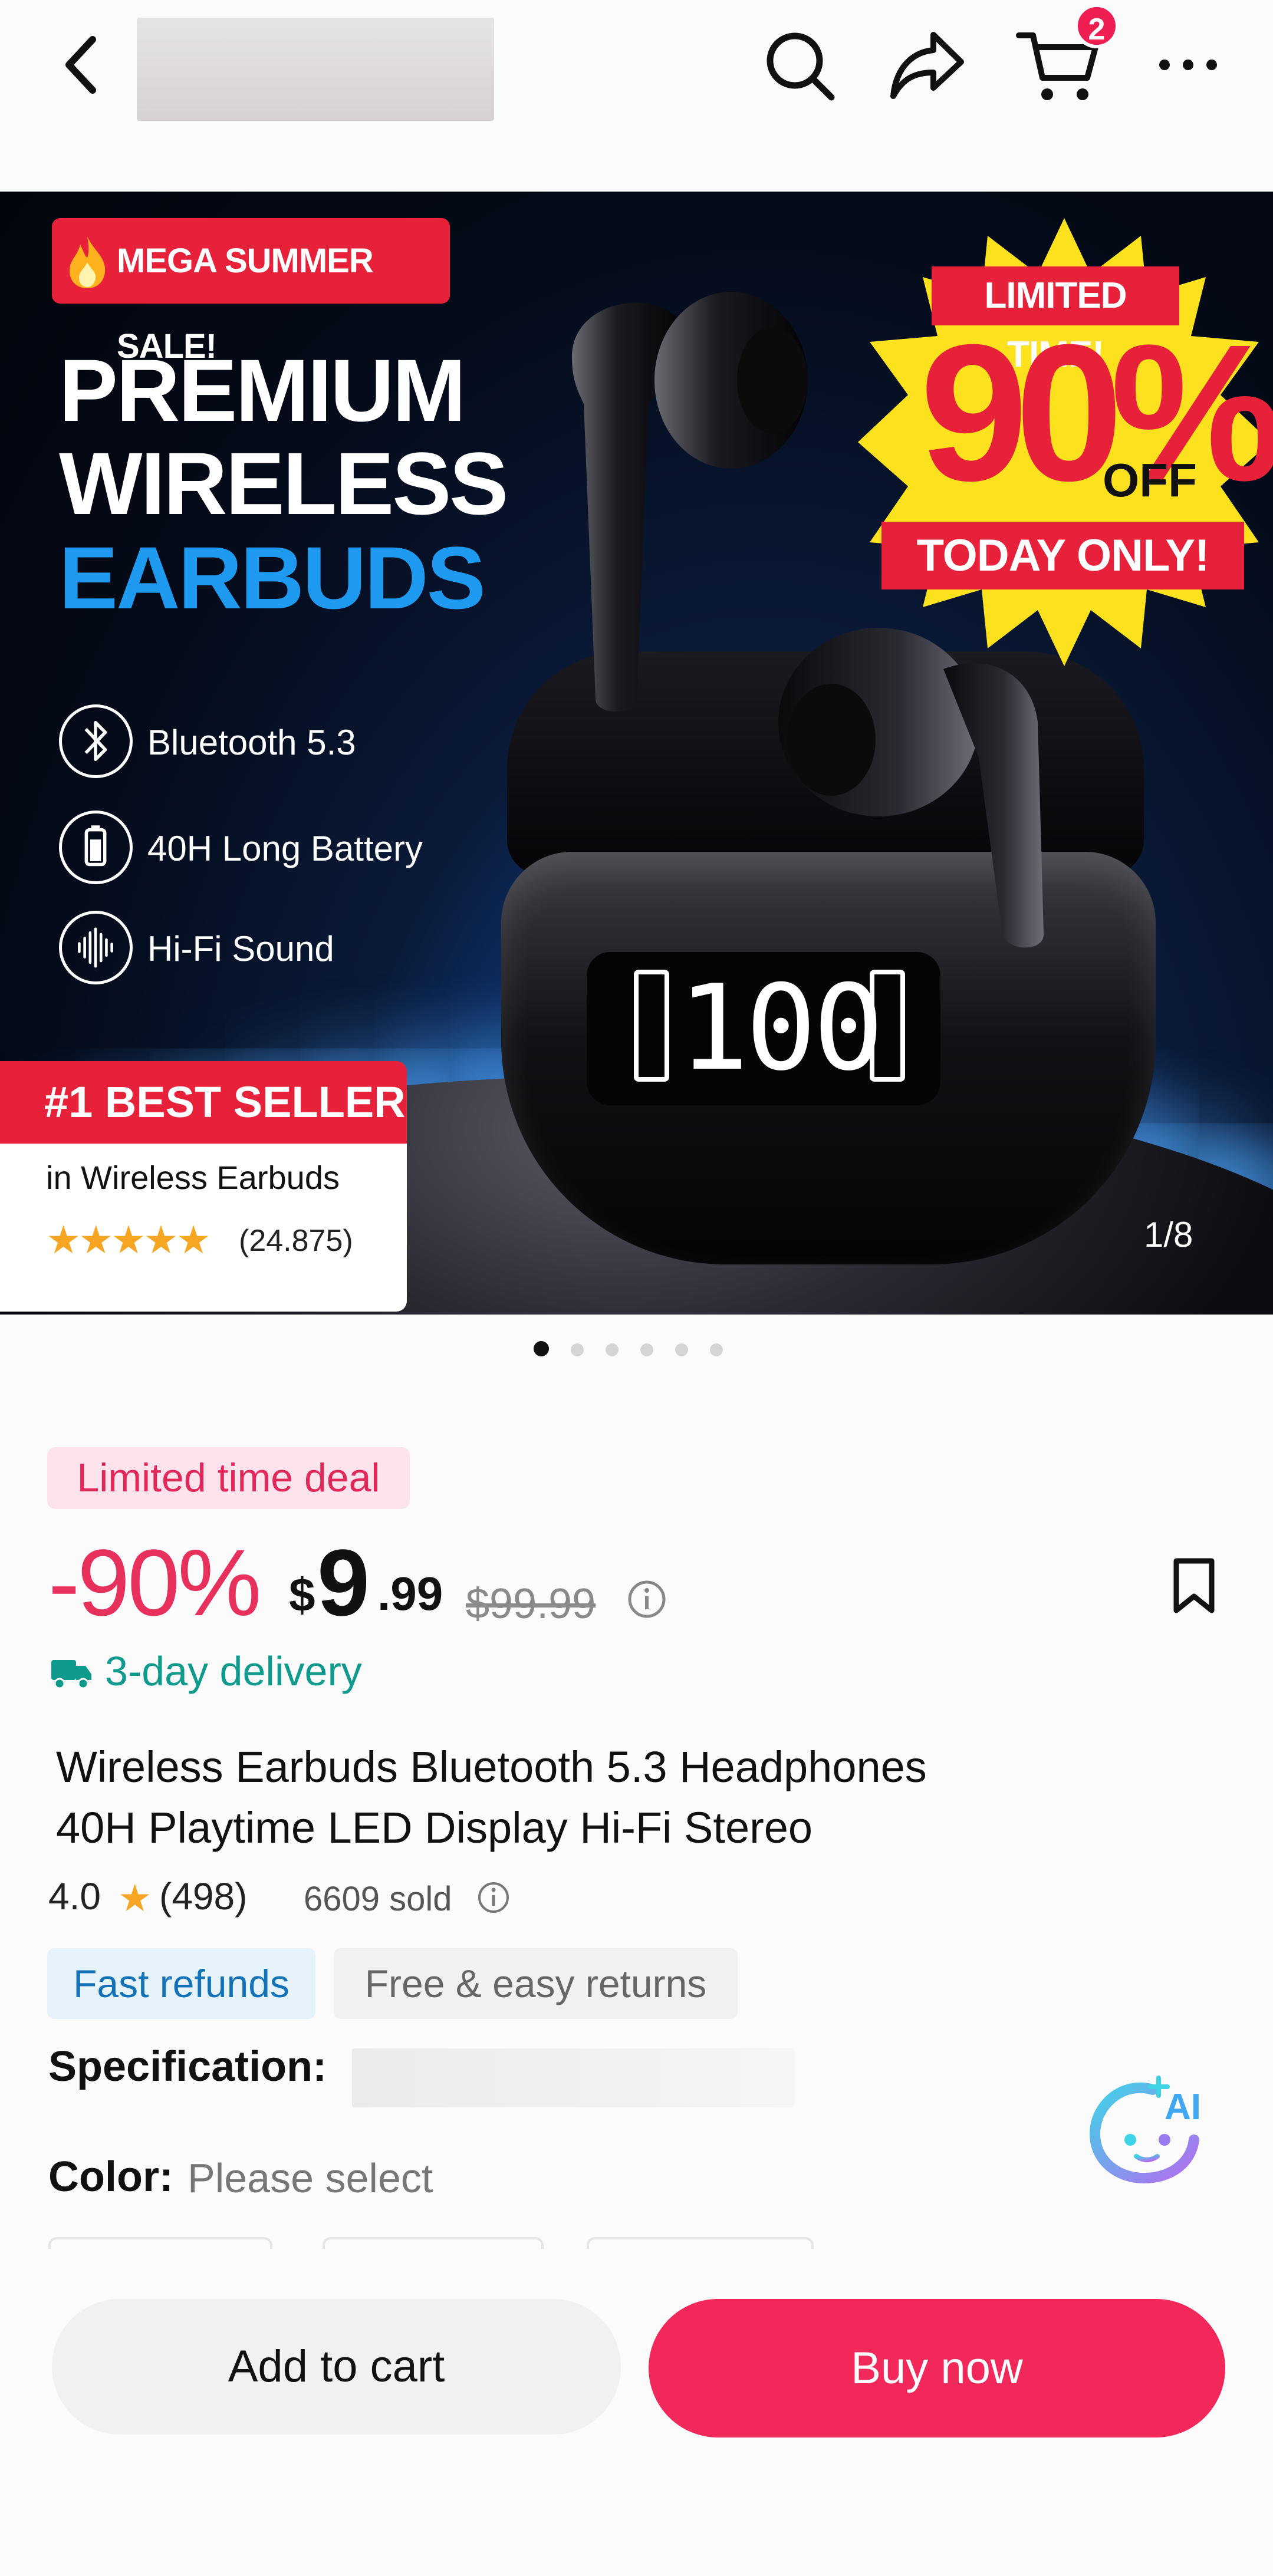  Describe the element at coordinates (203, 1896) in the screenshot. I see `rating-count: (498)` at that location.